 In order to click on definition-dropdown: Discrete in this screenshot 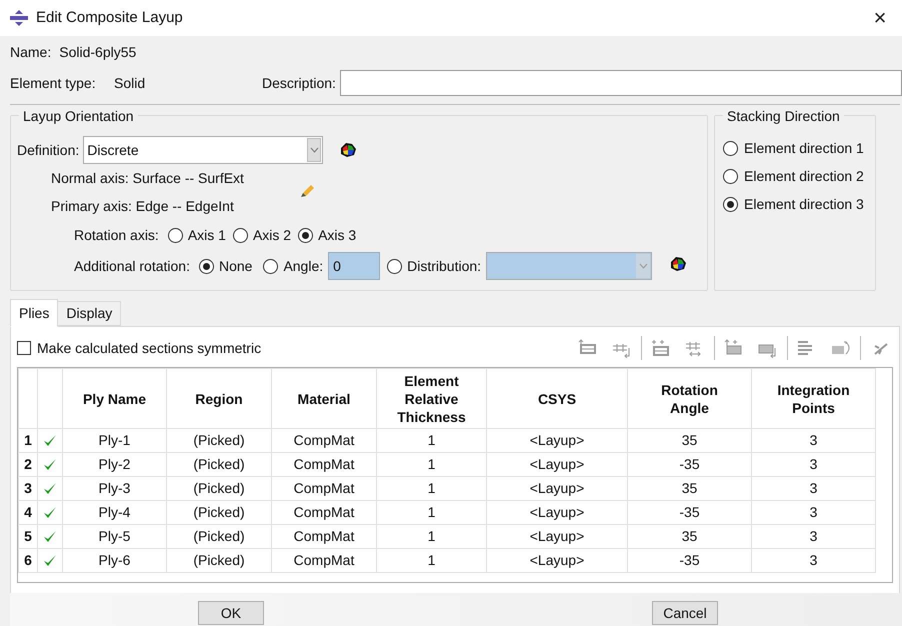, I will do `click(203, 150)`.